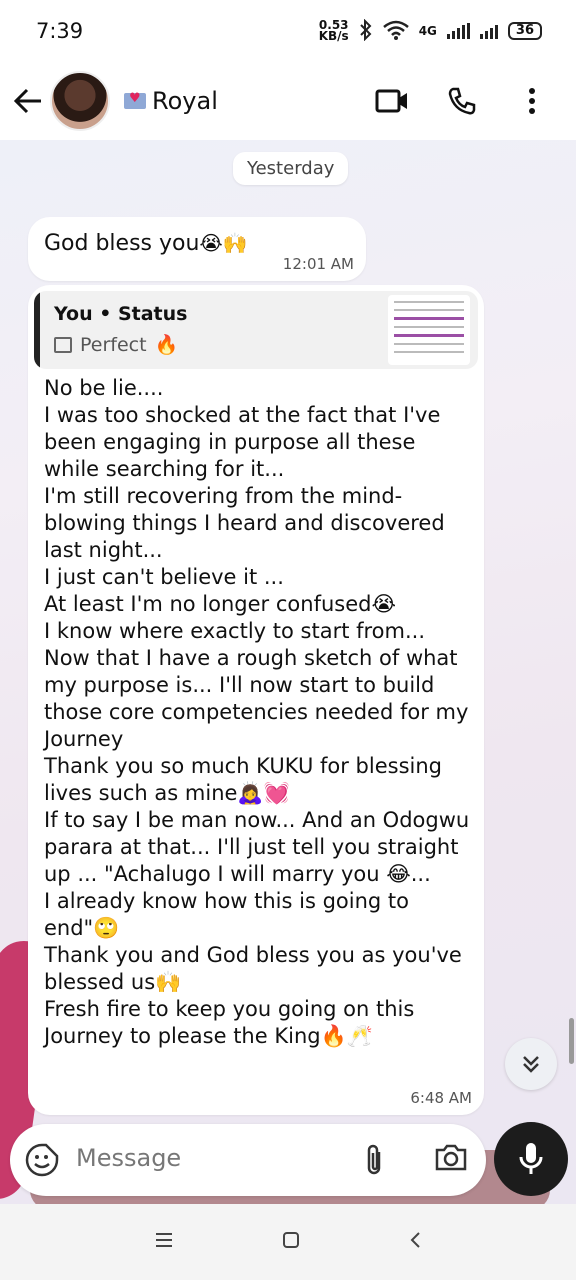  Describe the element at coordinates (458, 31) in the screenshot. I see `signal-strength-icon` at that location.